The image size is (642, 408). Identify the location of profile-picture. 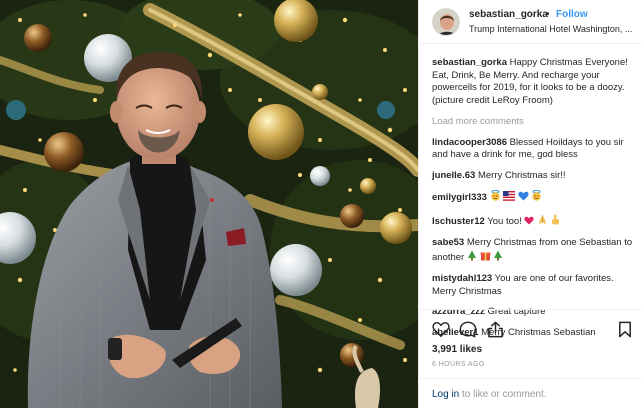
(446, 22).